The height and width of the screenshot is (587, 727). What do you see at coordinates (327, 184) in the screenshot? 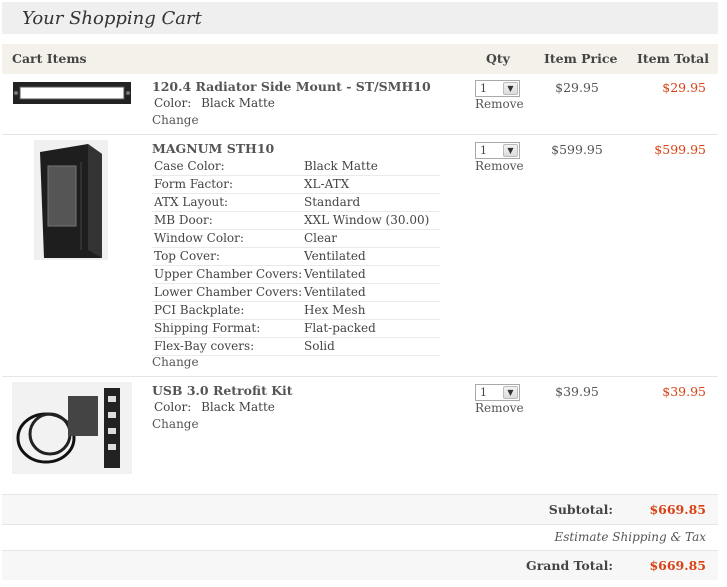
I see `option-value: XL-ATX` at bounding box center [327, 184].